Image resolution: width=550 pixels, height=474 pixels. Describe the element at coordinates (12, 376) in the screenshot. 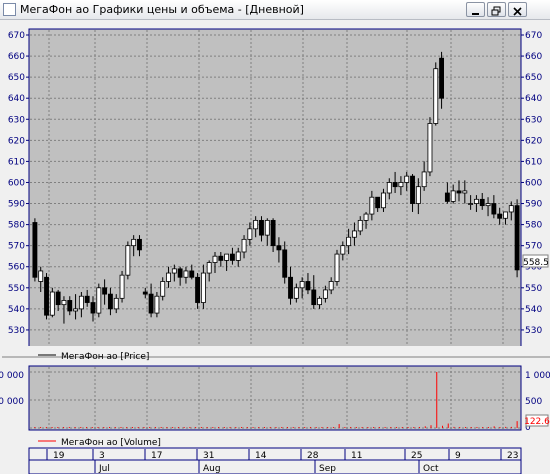

I see `volume-left-tick: 10 000` at that location.